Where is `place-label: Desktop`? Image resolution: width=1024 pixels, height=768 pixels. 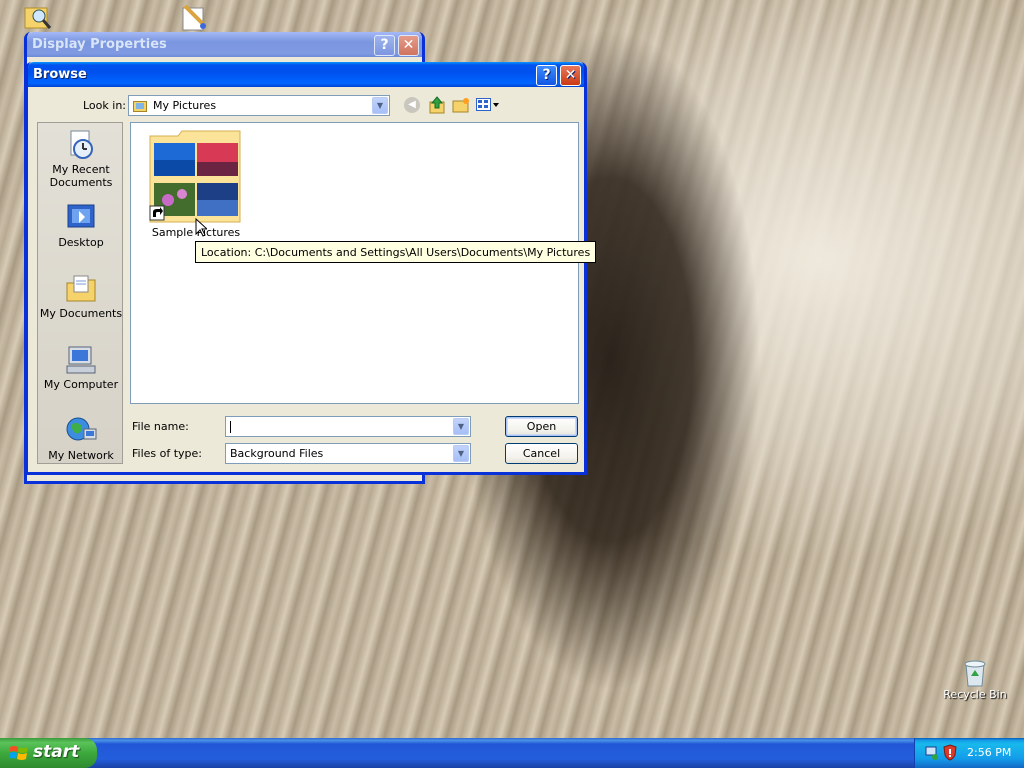 place-label: Desktop is located at coordinates (81, 242).